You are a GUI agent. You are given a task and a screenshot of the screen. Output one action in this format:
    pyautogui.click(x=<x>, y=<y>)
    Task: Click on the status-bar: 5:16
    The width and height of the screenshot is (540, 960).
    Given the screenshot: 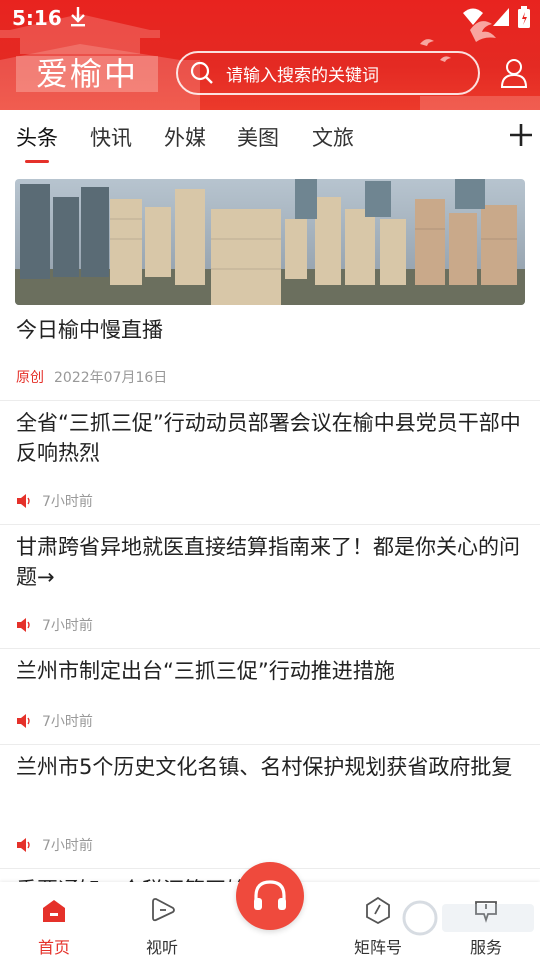 What is the action you would take?
    pyautogui.click(x=270, y=18)
    